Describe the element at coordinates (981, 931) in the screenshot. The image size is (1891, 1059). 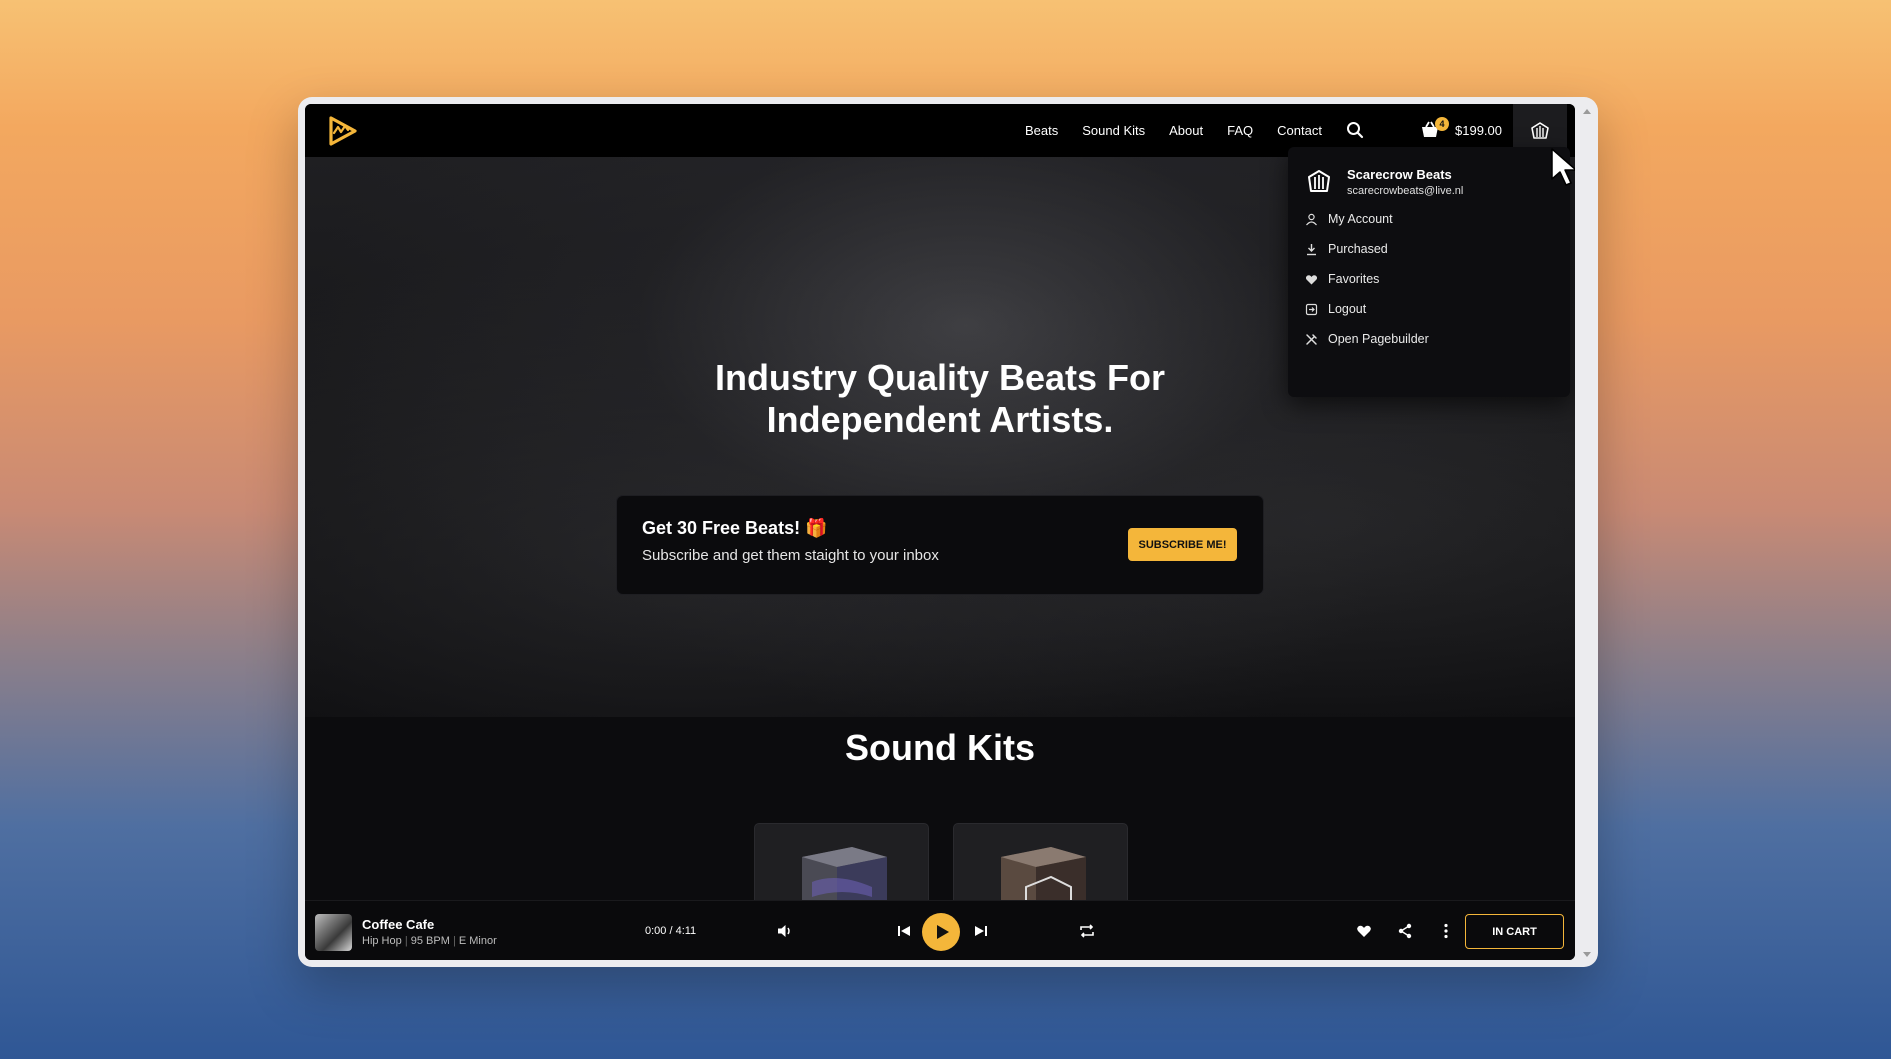
I see `next-track-icon` at that location.